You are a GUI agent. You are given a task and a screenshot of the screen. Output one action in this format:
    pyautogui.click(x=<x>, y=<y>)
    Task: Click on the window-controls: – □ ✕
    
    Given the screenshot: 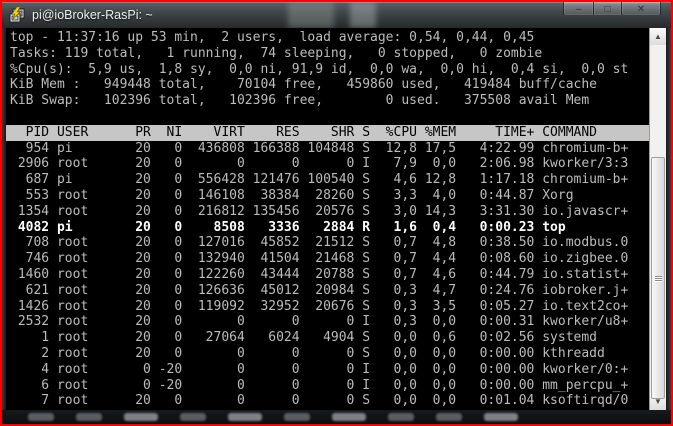 What is the action you would take?
    pyautogui.click(x=612, y=9)
    